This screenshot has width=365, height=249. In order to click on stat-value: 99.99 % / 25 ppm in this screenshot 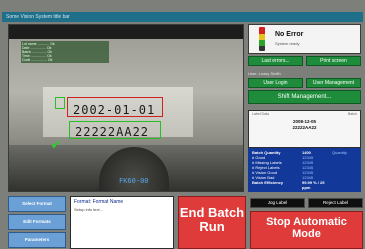, I will do `click(313, 185)`.